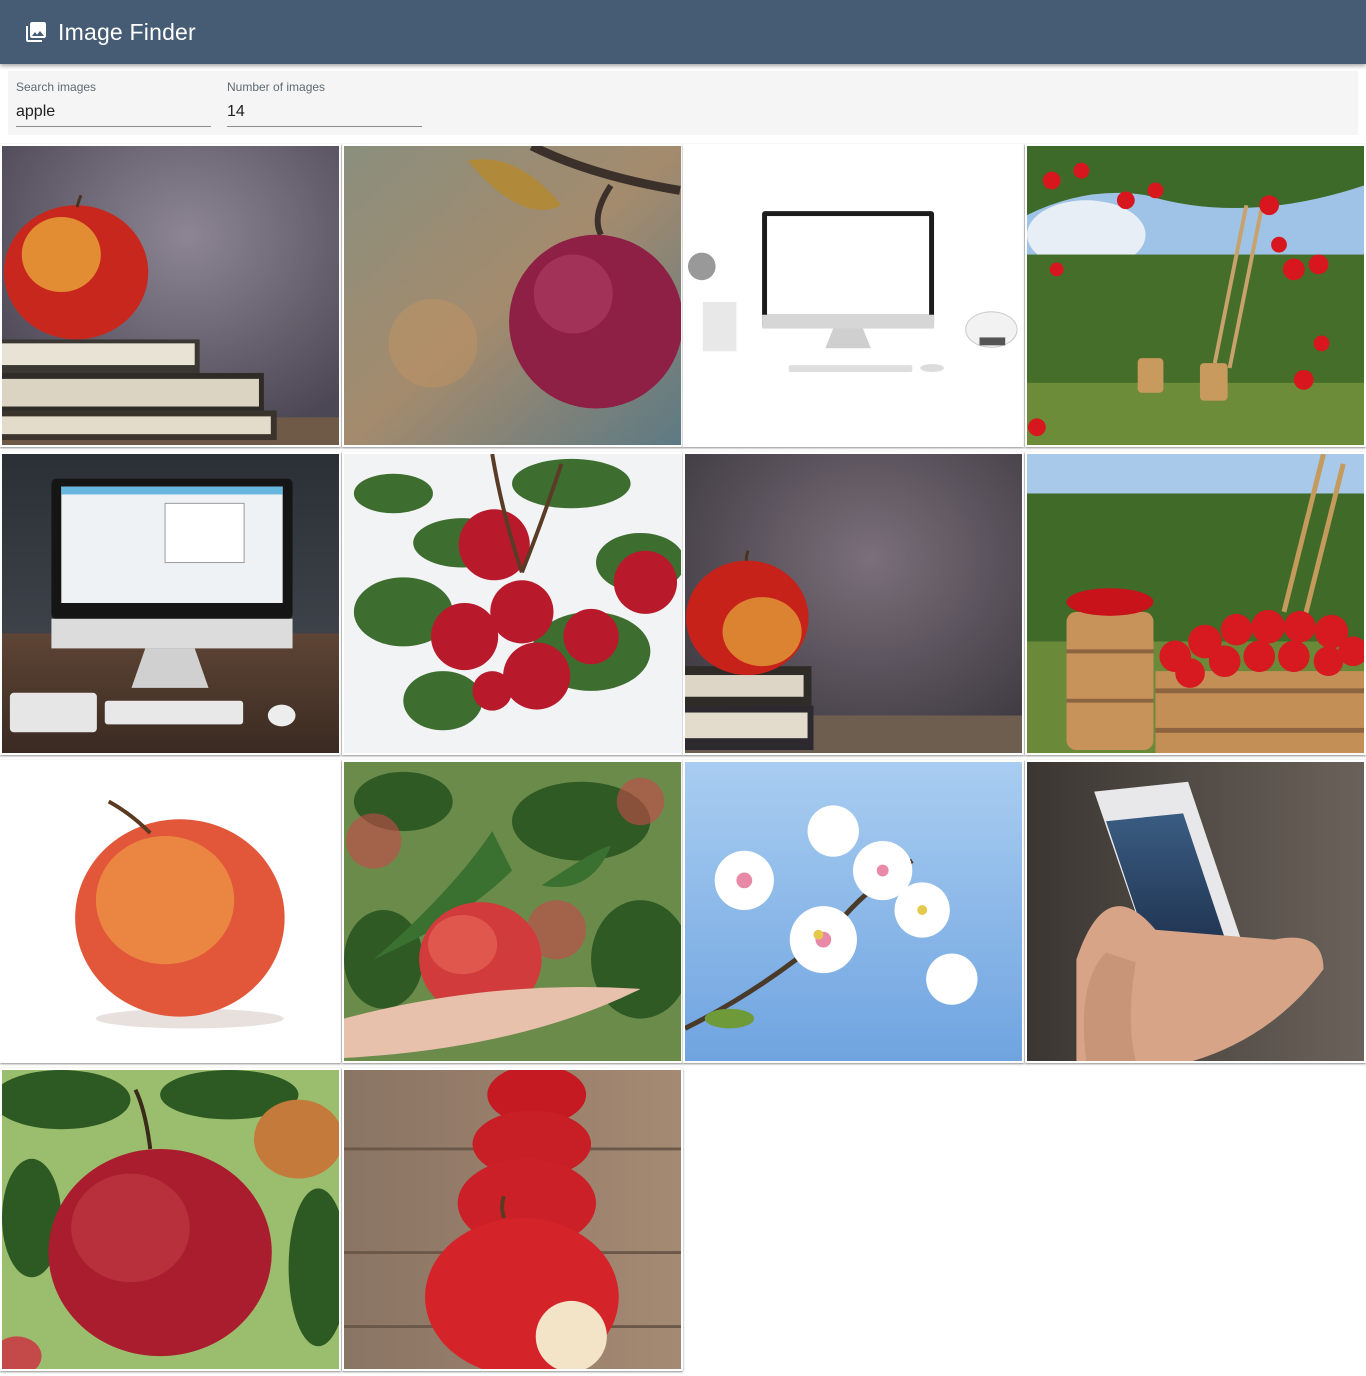 The height and width of the screenshot is (1376, 1366). I want to click on photo-library-icon, so click(36, 32).